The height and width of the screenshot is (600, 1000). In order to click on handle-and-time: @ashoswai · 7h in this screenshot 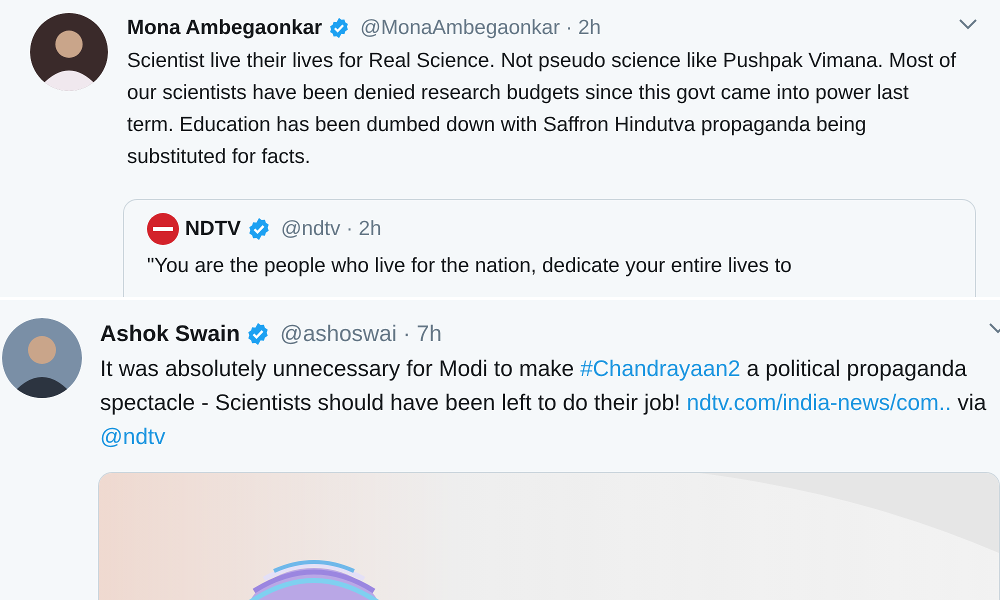, I will do `click(361, 334)`.